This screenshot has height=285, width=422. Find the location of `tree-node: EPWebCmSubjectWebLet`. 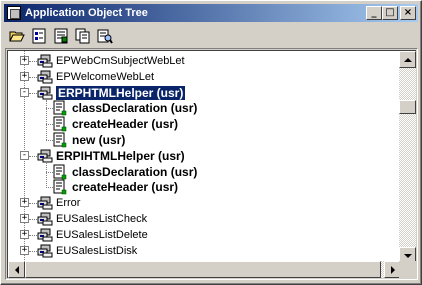

tree-node: EPWebCmSubjectWebLet is located at coordinates (120, 61).